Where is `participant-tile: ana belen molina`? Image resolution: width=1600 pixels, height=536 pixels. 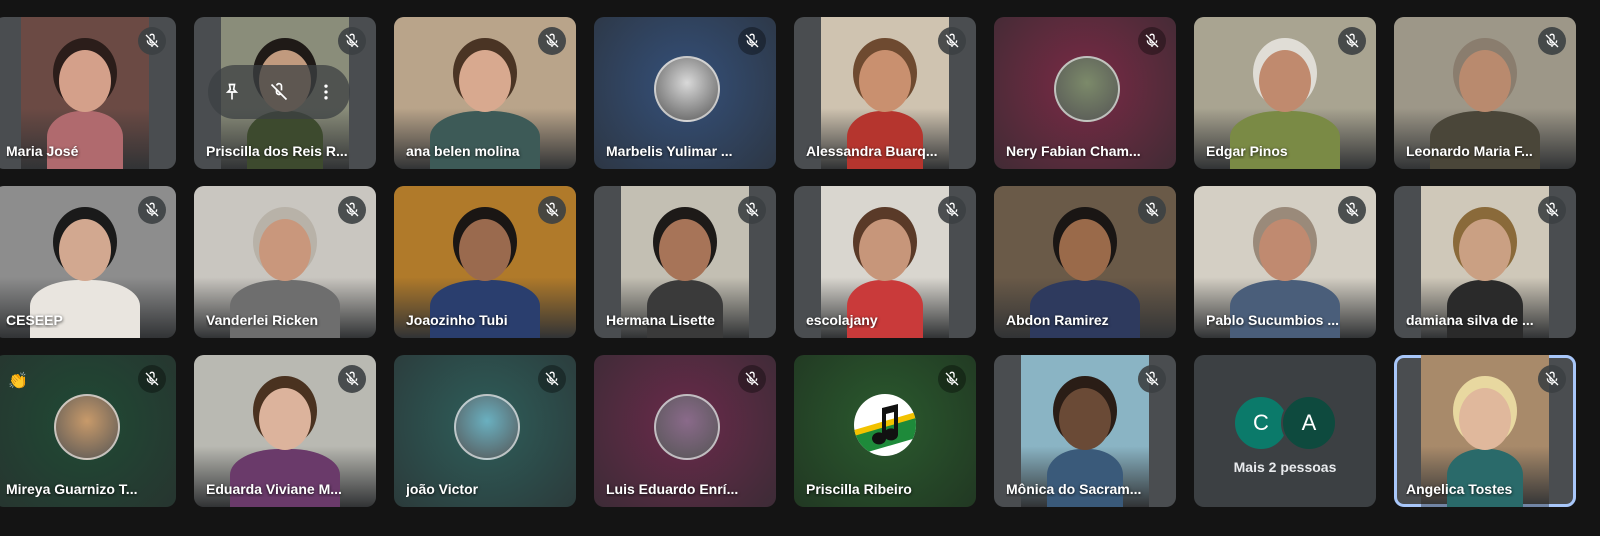
participant-tile: ana belen molina is located at coordinates (485, 93).